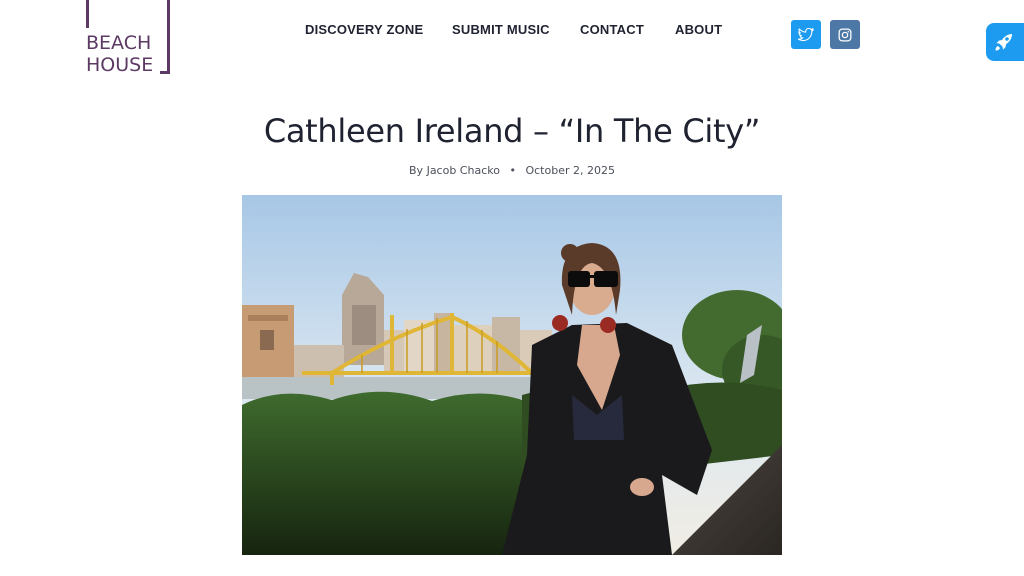 This screenshot has width=1024, height=576. I want to click on nav-submit-music: SUBMIT MUSIC, so click(501, 29).